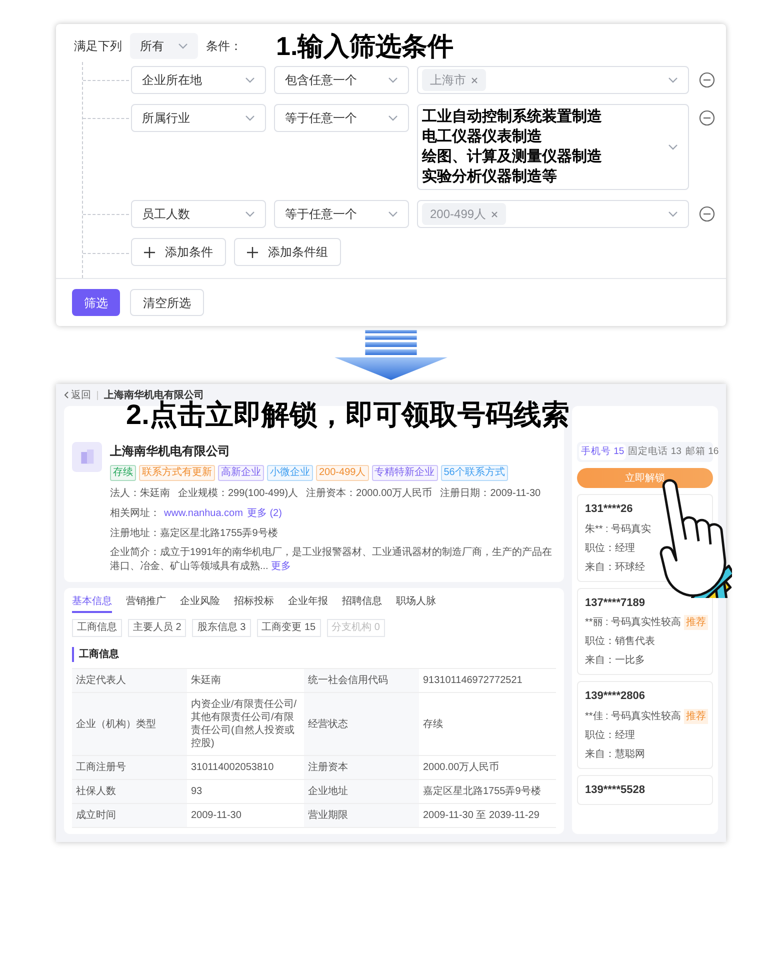 The height and width of the screenshot is (963, 782). Describe the element at coordinates (264, 513) in the screenshot. I see `more-link: 更多 (2)` at that location.